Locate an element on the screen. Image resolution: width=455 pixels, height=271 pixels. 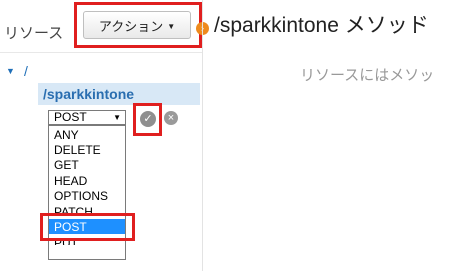
tree-item-sparkkintone: /sparkkintone is located at coordinates (88, 94).